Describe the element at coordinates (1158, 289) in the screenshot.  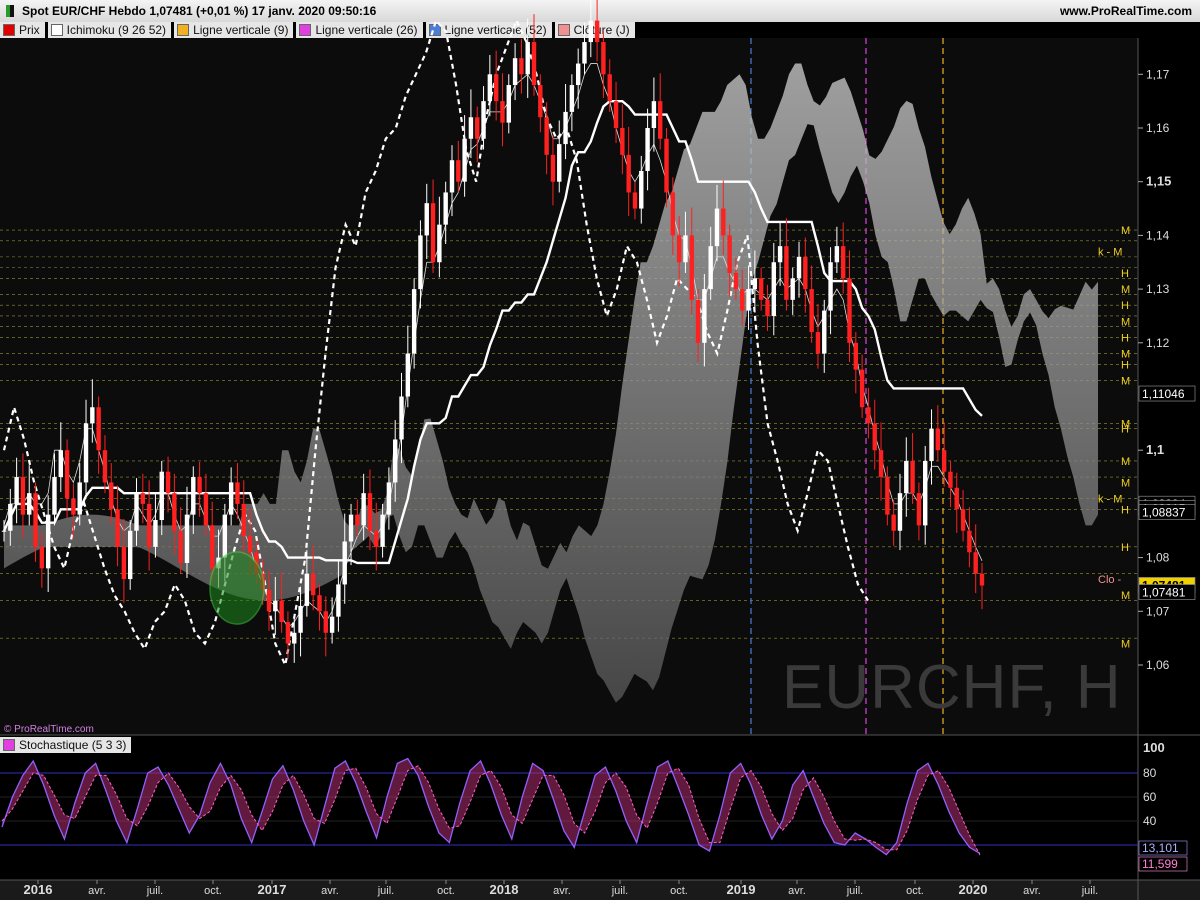
I see `price-tick-label: 1,13` at that location.